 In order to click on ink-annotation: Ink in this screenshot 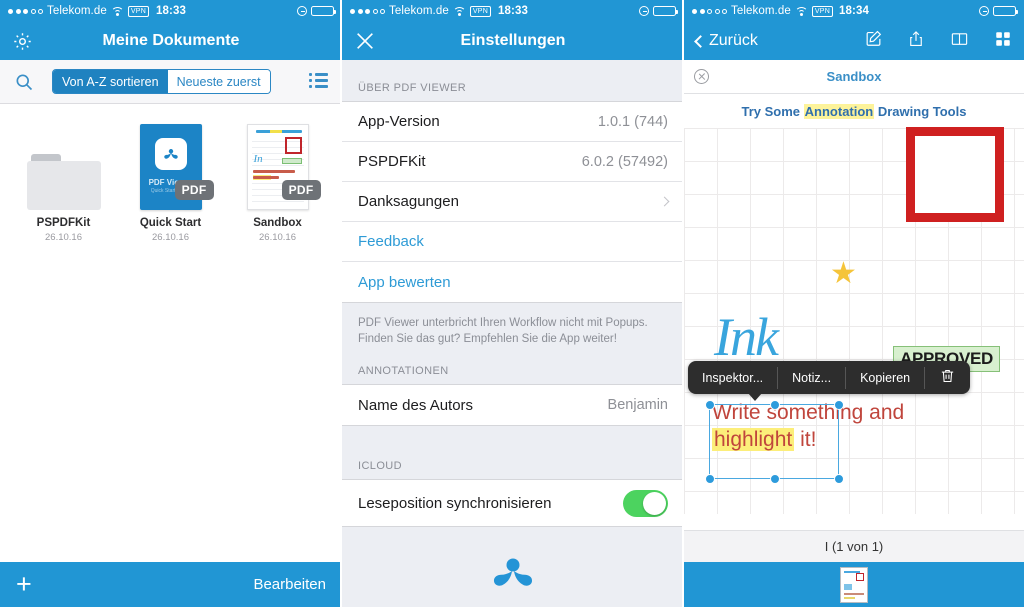, I will do `click(746, 337)`.